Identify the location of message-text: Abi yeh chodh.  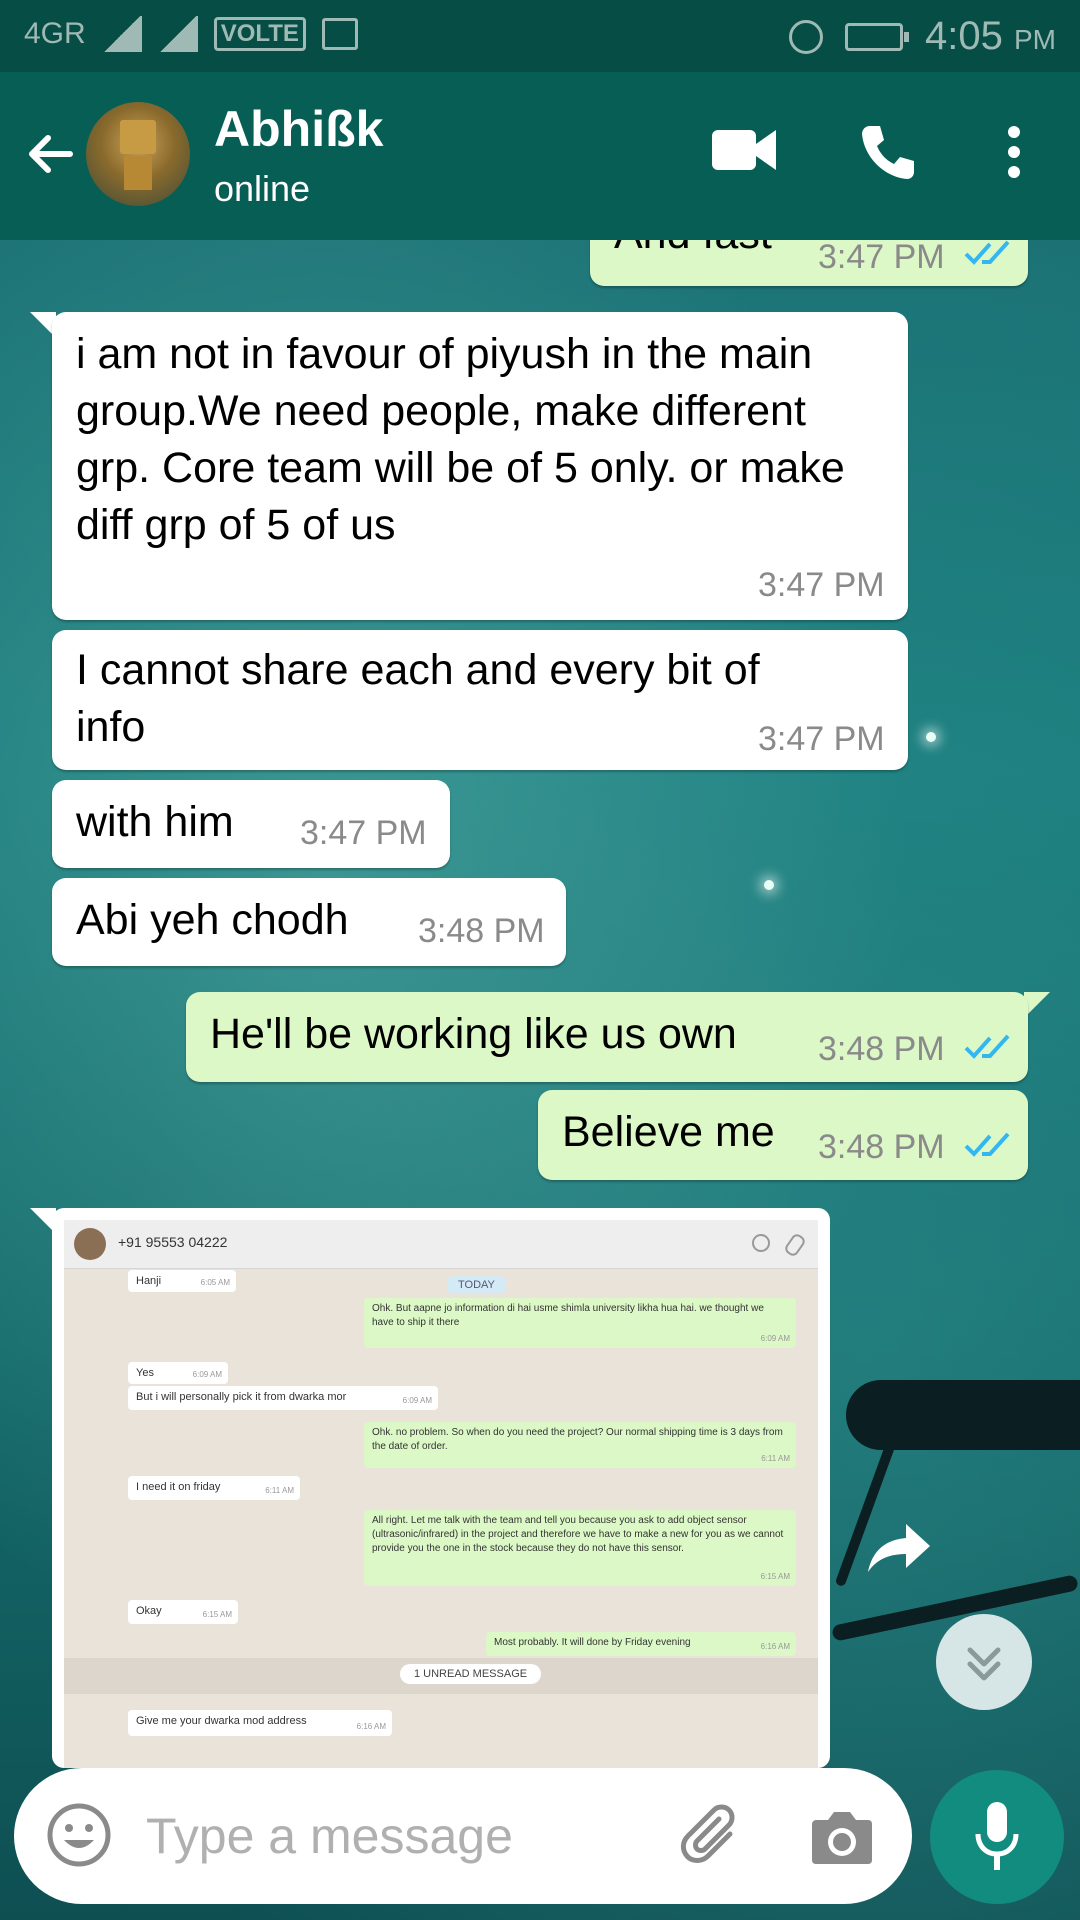
(212, 920).